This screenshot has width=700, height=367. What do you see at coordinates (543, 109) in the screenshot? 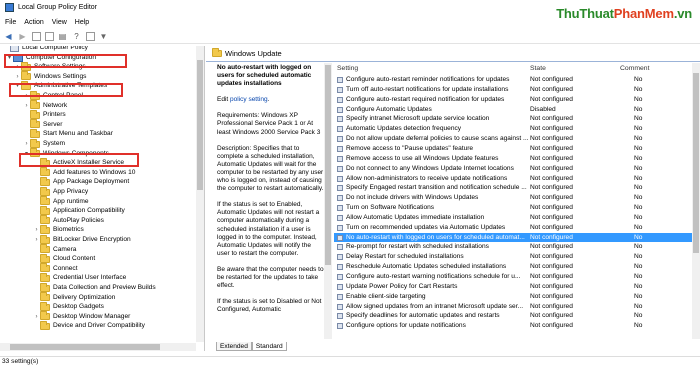
I see `setting-state: Disabled` at bounding box center [543, 109].